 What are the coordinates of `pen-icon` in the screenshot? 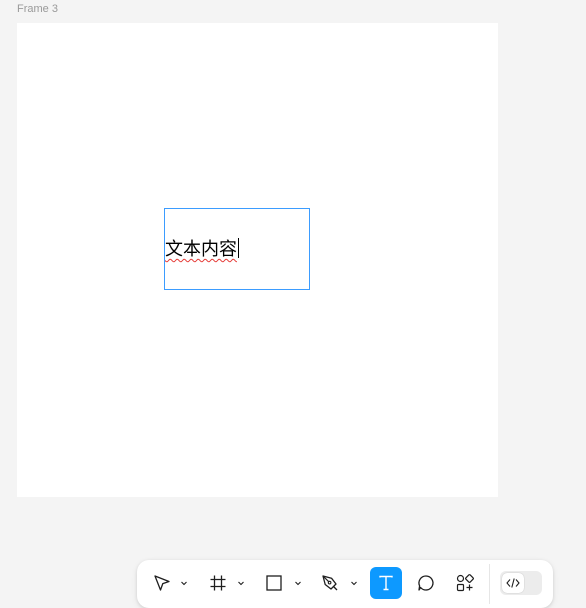 It's located at (330, 583).